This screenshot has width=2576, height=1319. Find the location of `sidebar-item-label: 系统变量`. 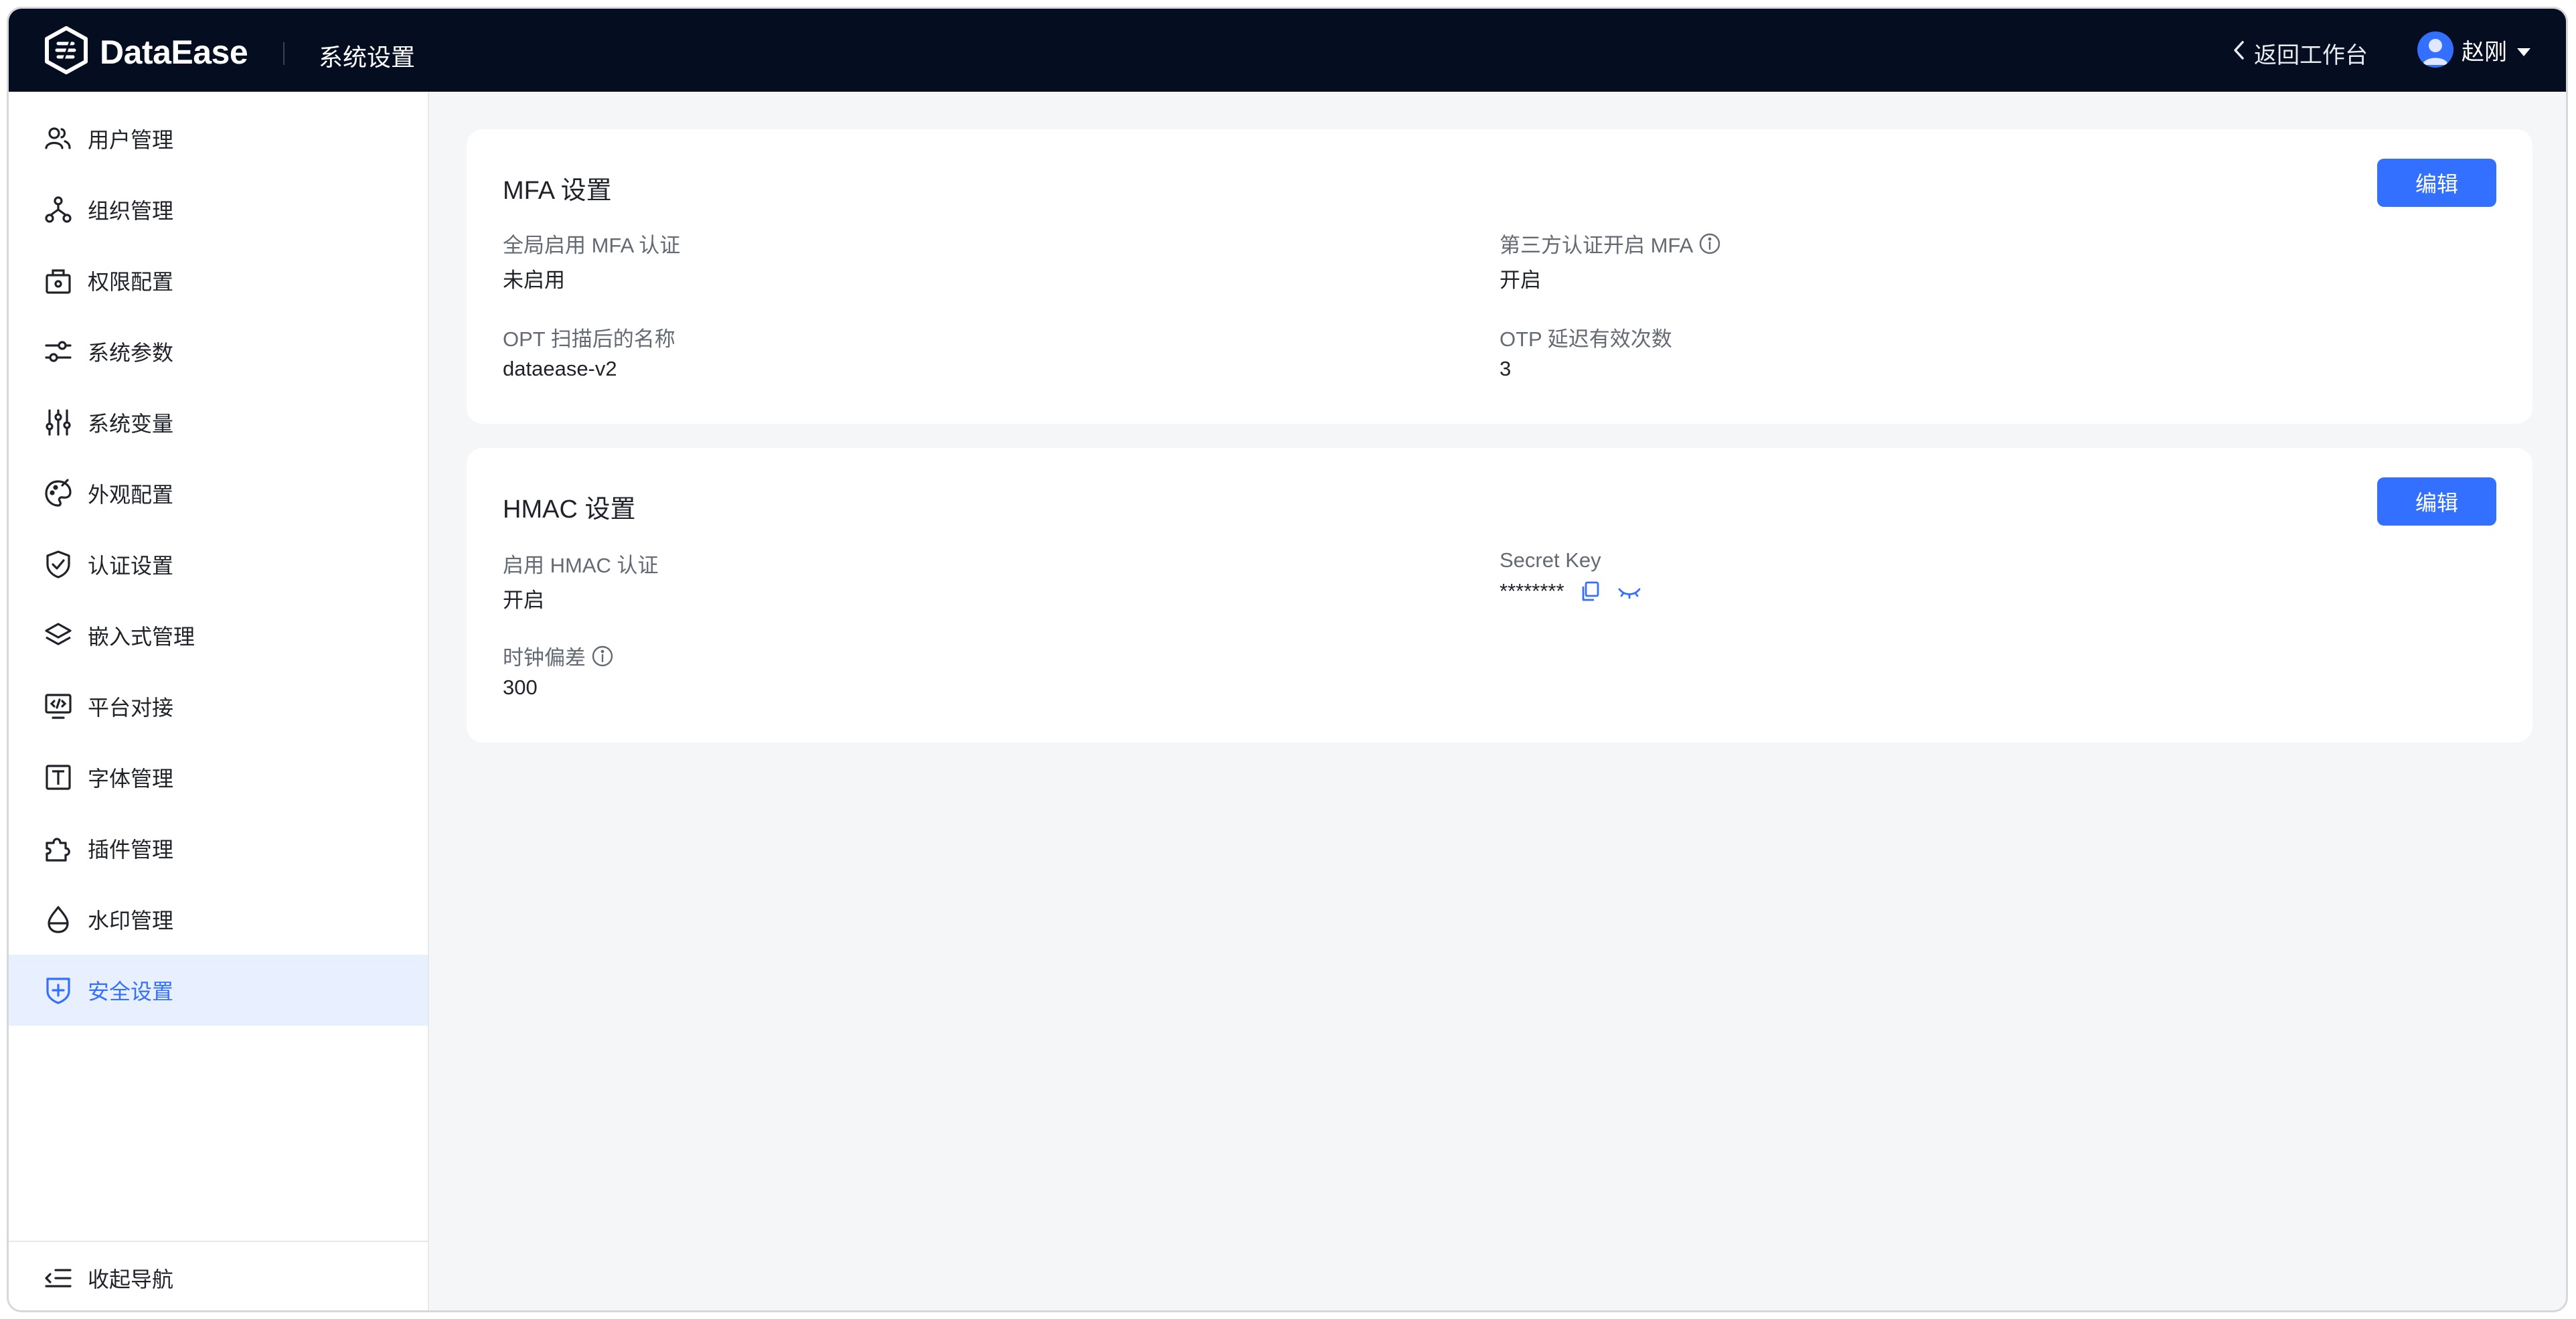

sidebar-item-label: 系统变量 is located at coordinates (131, 424).